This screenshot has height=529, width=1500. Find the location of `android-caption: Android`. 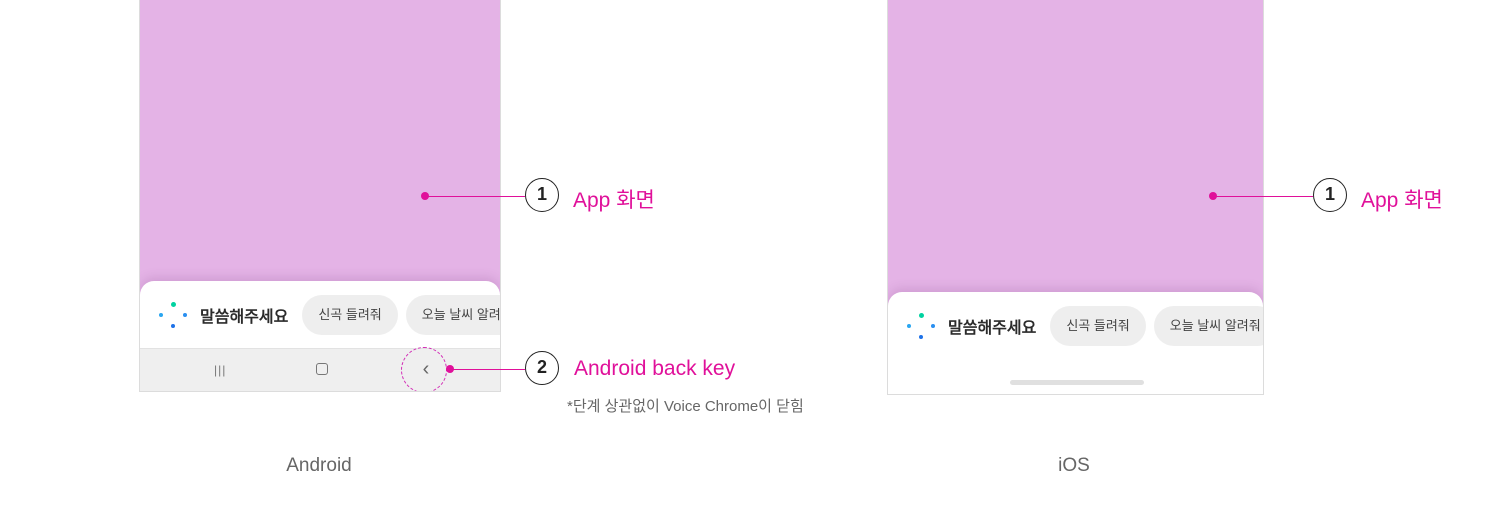

android-caption: Android is located at coordinates (319, 465).